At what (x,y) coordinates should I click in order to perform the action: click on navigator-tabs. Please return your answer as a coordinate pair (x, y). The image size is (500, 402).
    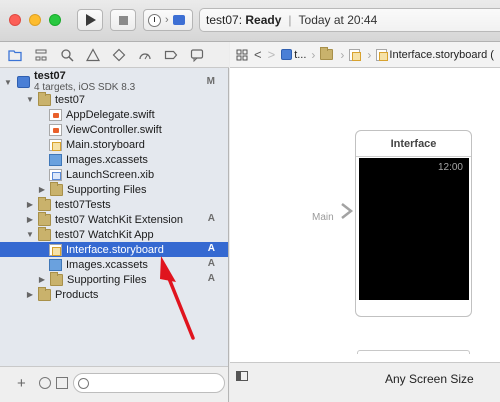
    Looking at the image, I should click on (114, 55).